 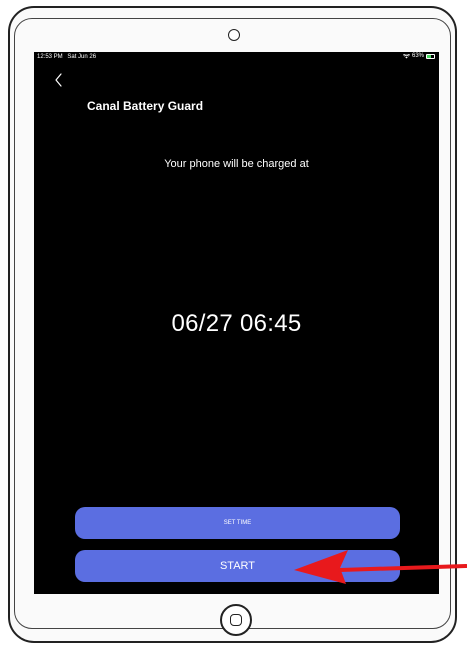 What do you see at coordinates (237, 566) in the screenshot?
I see `start-button: START` at bounding box center [237, 566].